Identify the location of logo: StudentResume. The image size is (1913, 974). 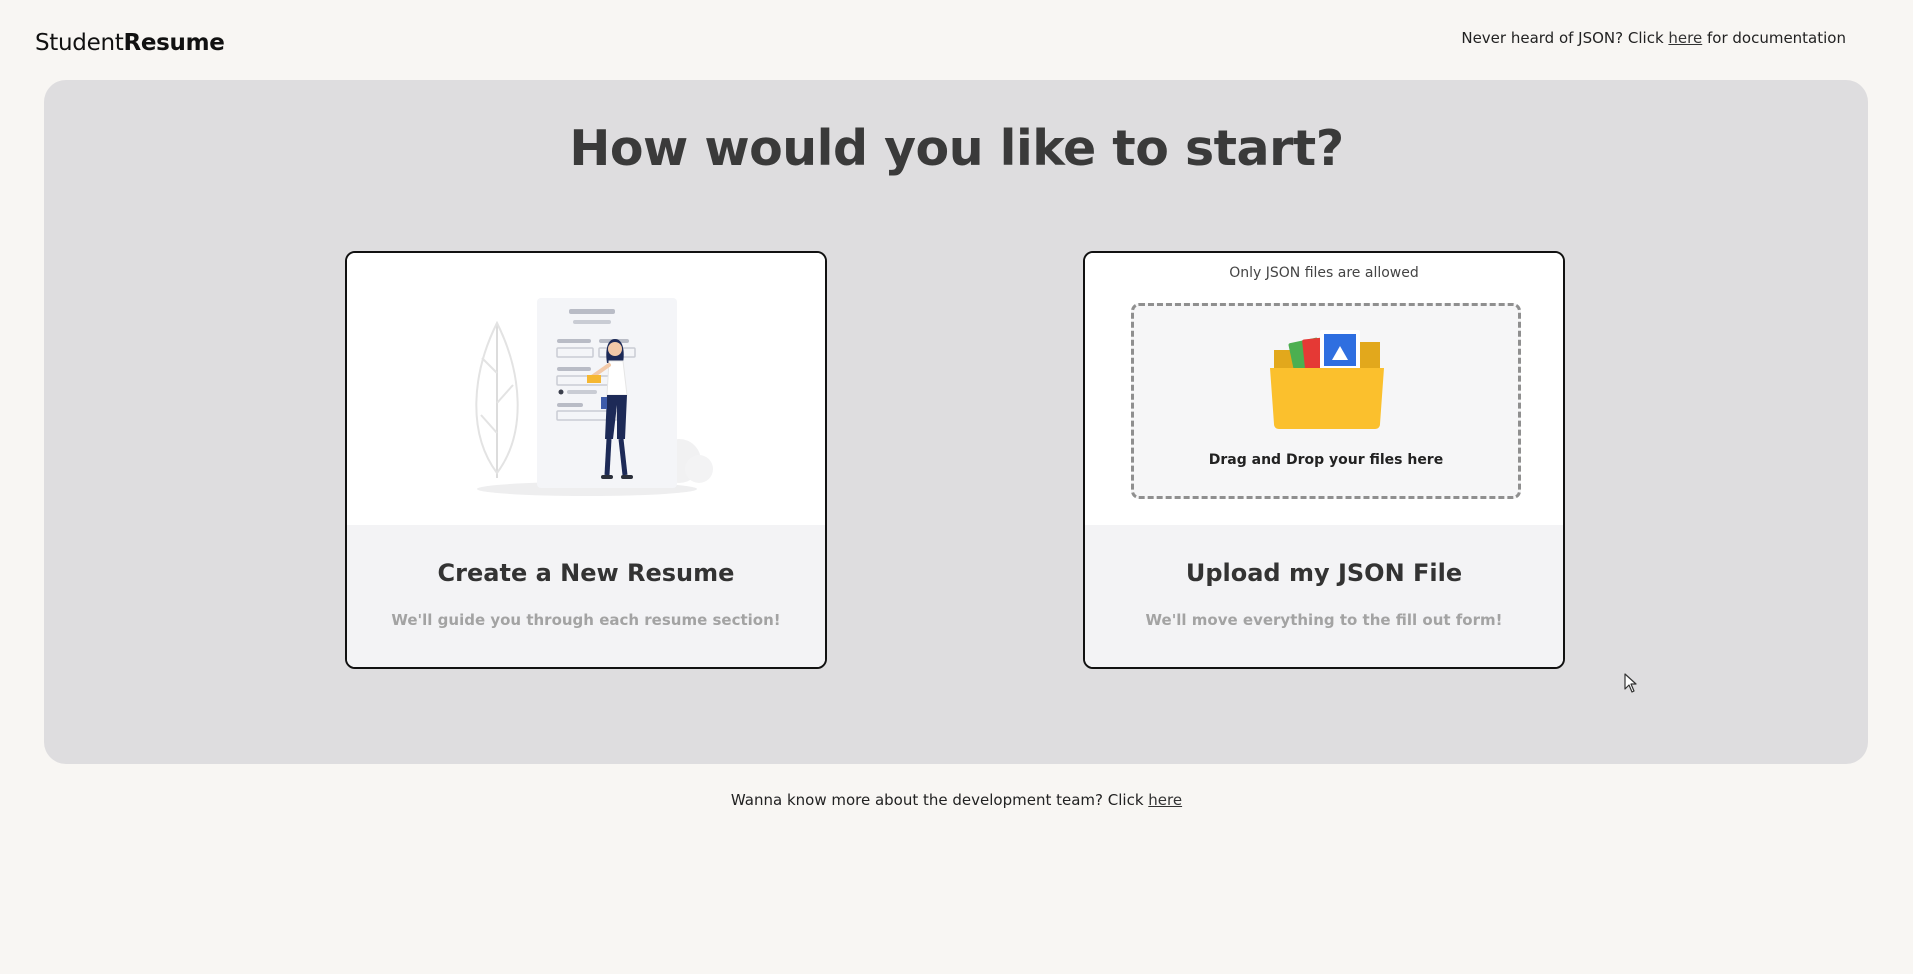
(130, 43).